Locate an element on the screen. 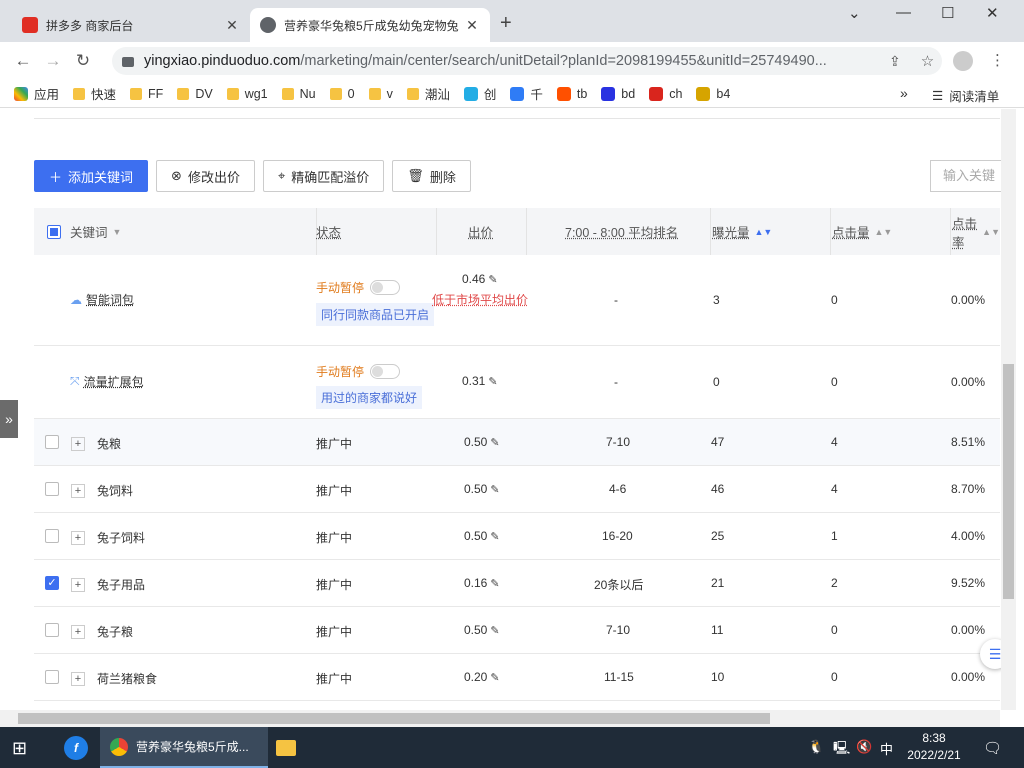 The width and height of the screenshot is (1024, 768). volume-muted-icon: 🔇 is located at coordinates (864, 747).